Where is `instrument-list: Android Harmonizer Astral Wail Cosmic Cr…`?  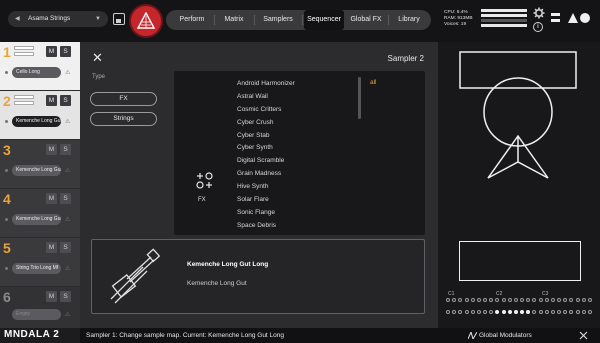
instrument-list: Android Harmonizer Astral Wail Cosmic Cr… is located at coordinates (293, 154).